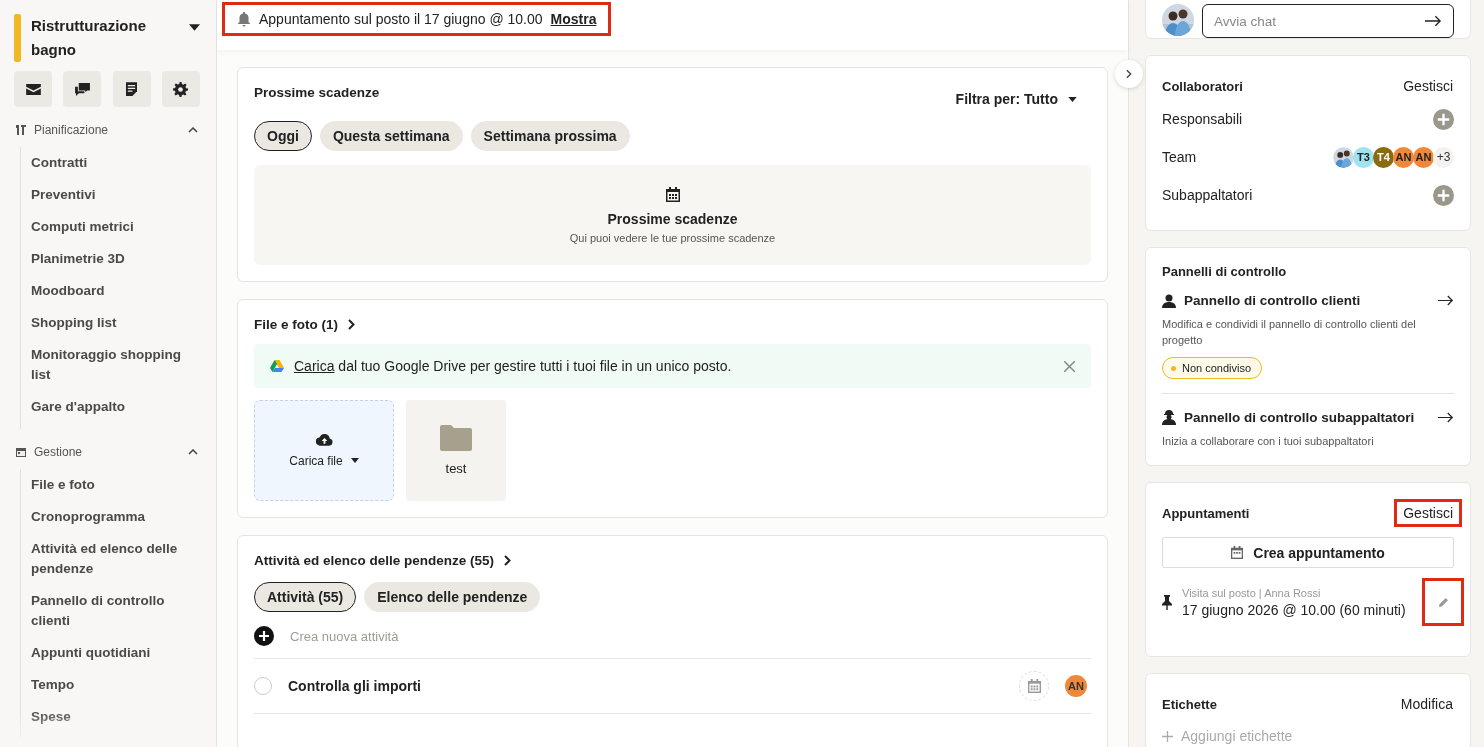 The height and width of the screenshot is (747, 1484). Describe the element at coordinates (324, 439) in the screenshot. I see `cloud-upload-icon` at that location.